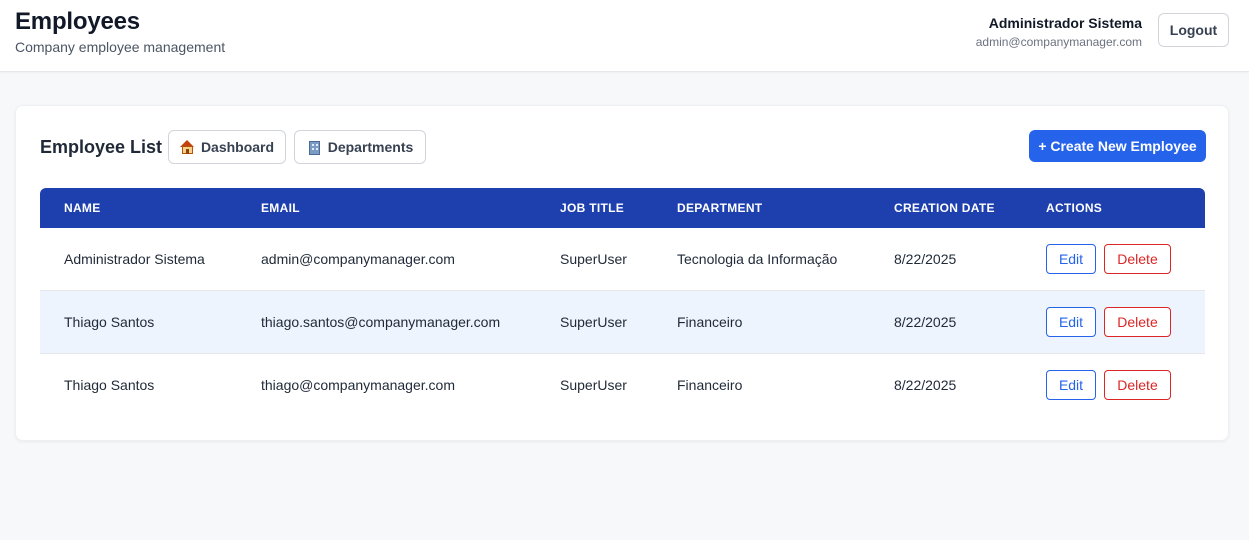 This screenshot has height=540, width=1249. What do you see at coordinates (280, 208) in the screenshot?
I see `column-header-email: EMAIL` at bounding box center [280, 208].